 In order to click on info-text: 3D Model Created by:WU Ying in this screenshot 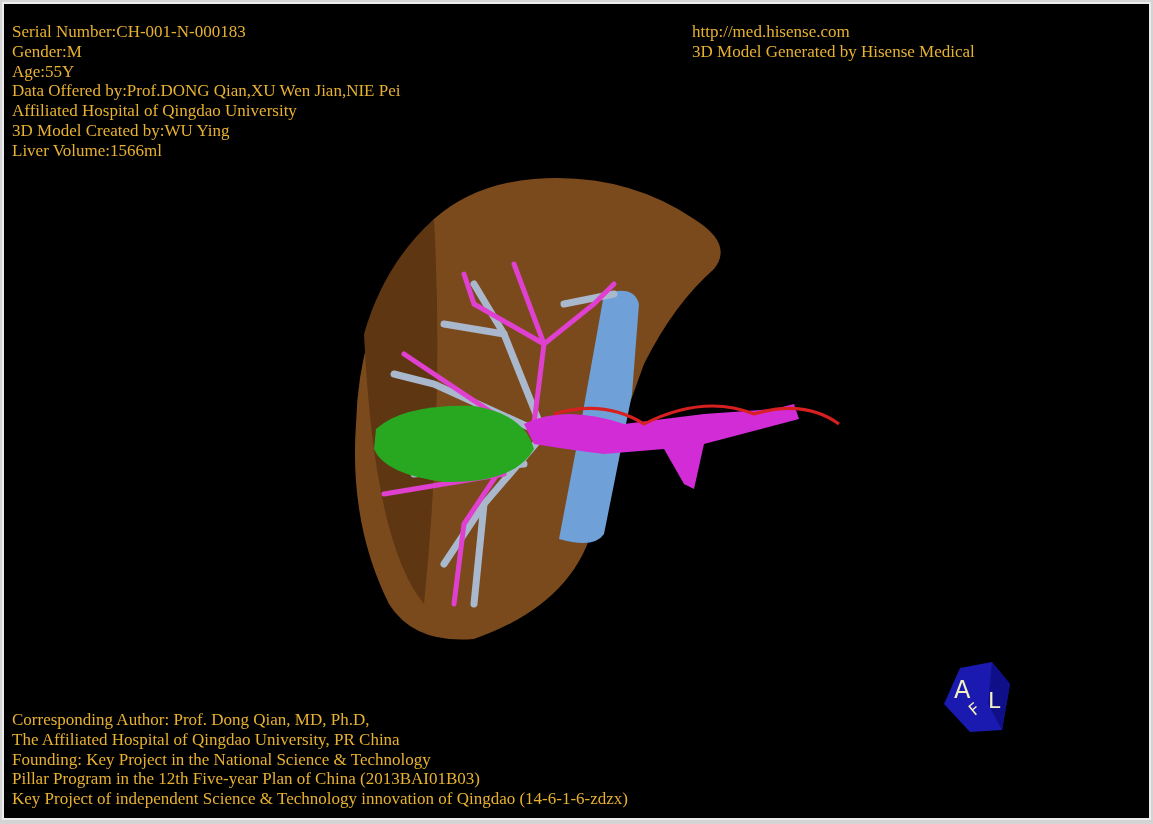, I will do `click(121, 131)`.